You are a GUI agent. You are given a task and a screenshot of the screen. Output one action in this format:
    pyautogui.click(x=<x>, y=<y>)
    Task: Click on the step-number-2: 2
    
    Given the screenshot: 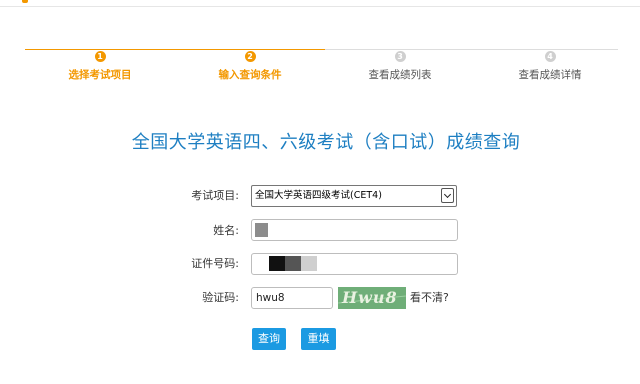 What is the action you would take?
    pyautogui.click(x=250, y=56)
    